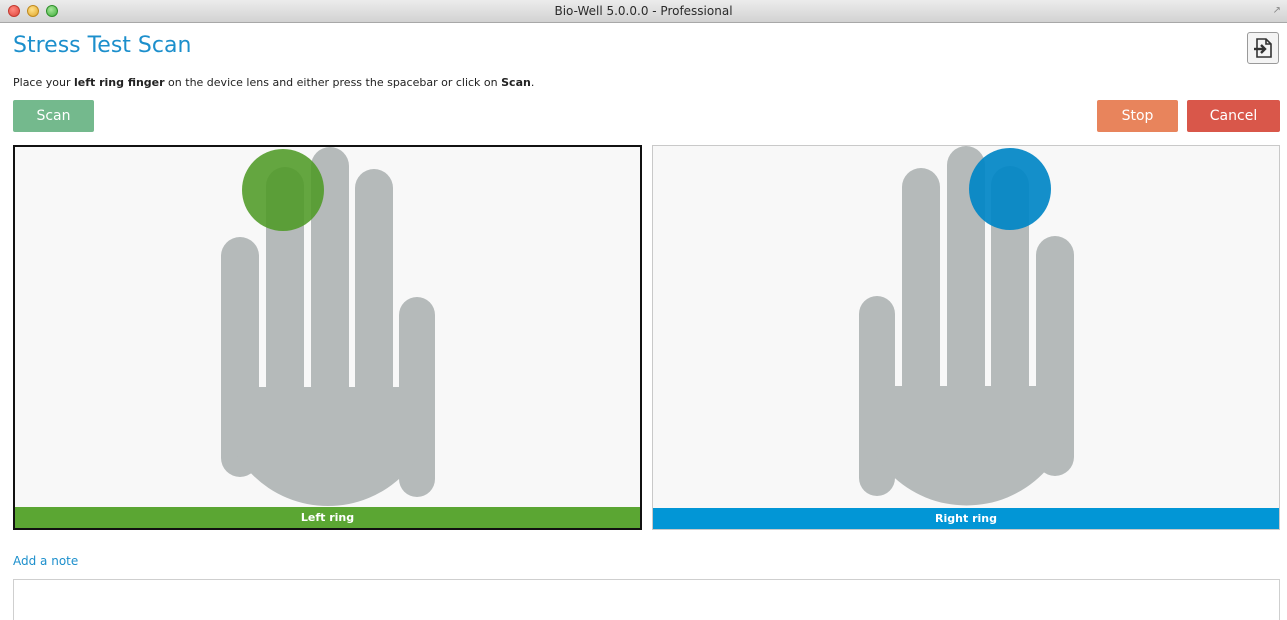  Describe the element at coordinates (327, 517) in the screenshot. I see `left-ring-label: Left ring` at that location.